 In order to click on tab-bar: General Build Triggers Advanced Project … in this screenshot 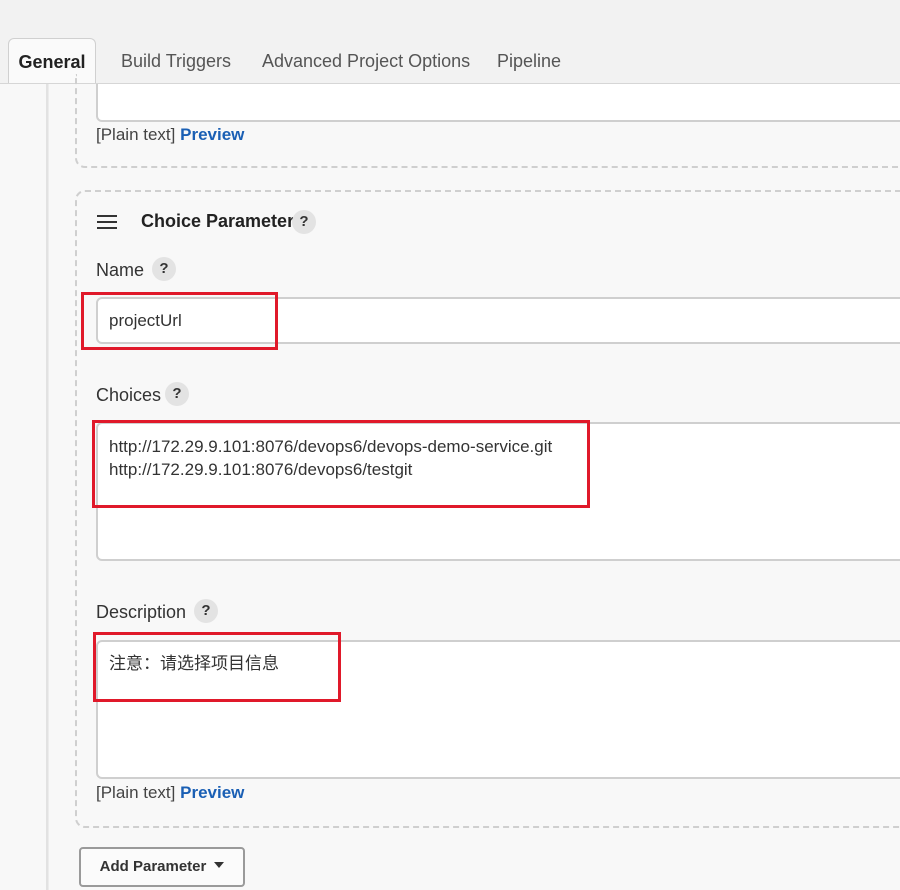, I will do `click(450, 42)`.